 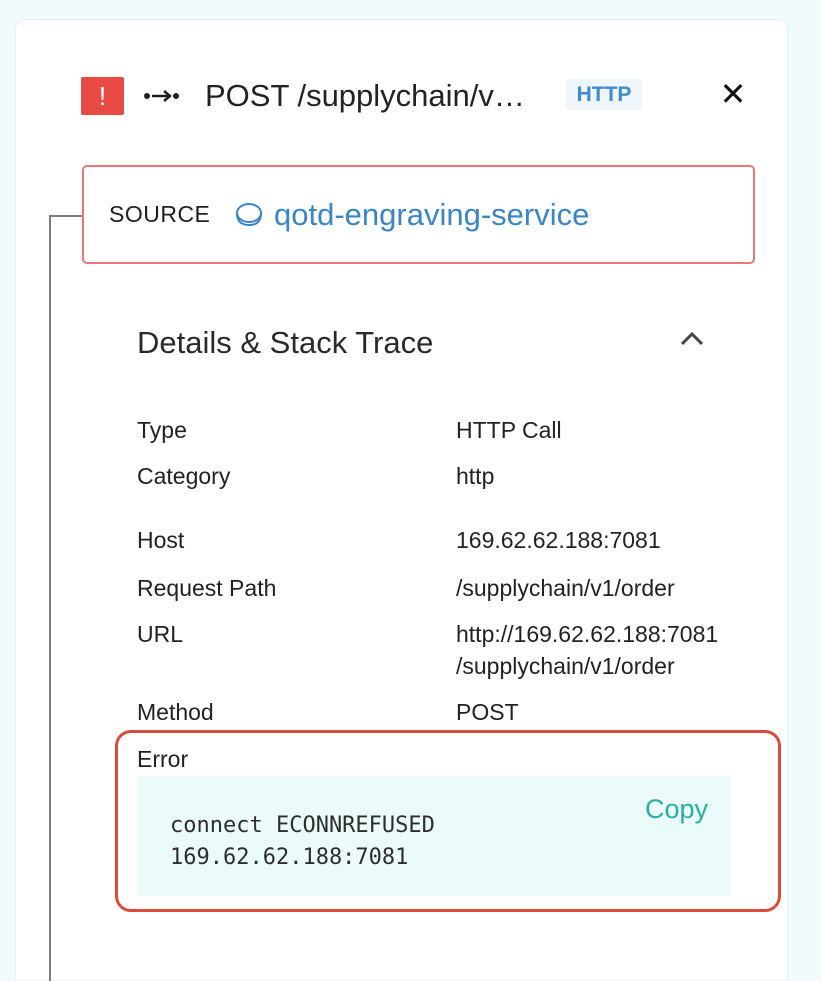 What do you see at coordinates (175, 712) in the screenshot?
I see `detail-key-method: Method` at bounding box center [175, 712].